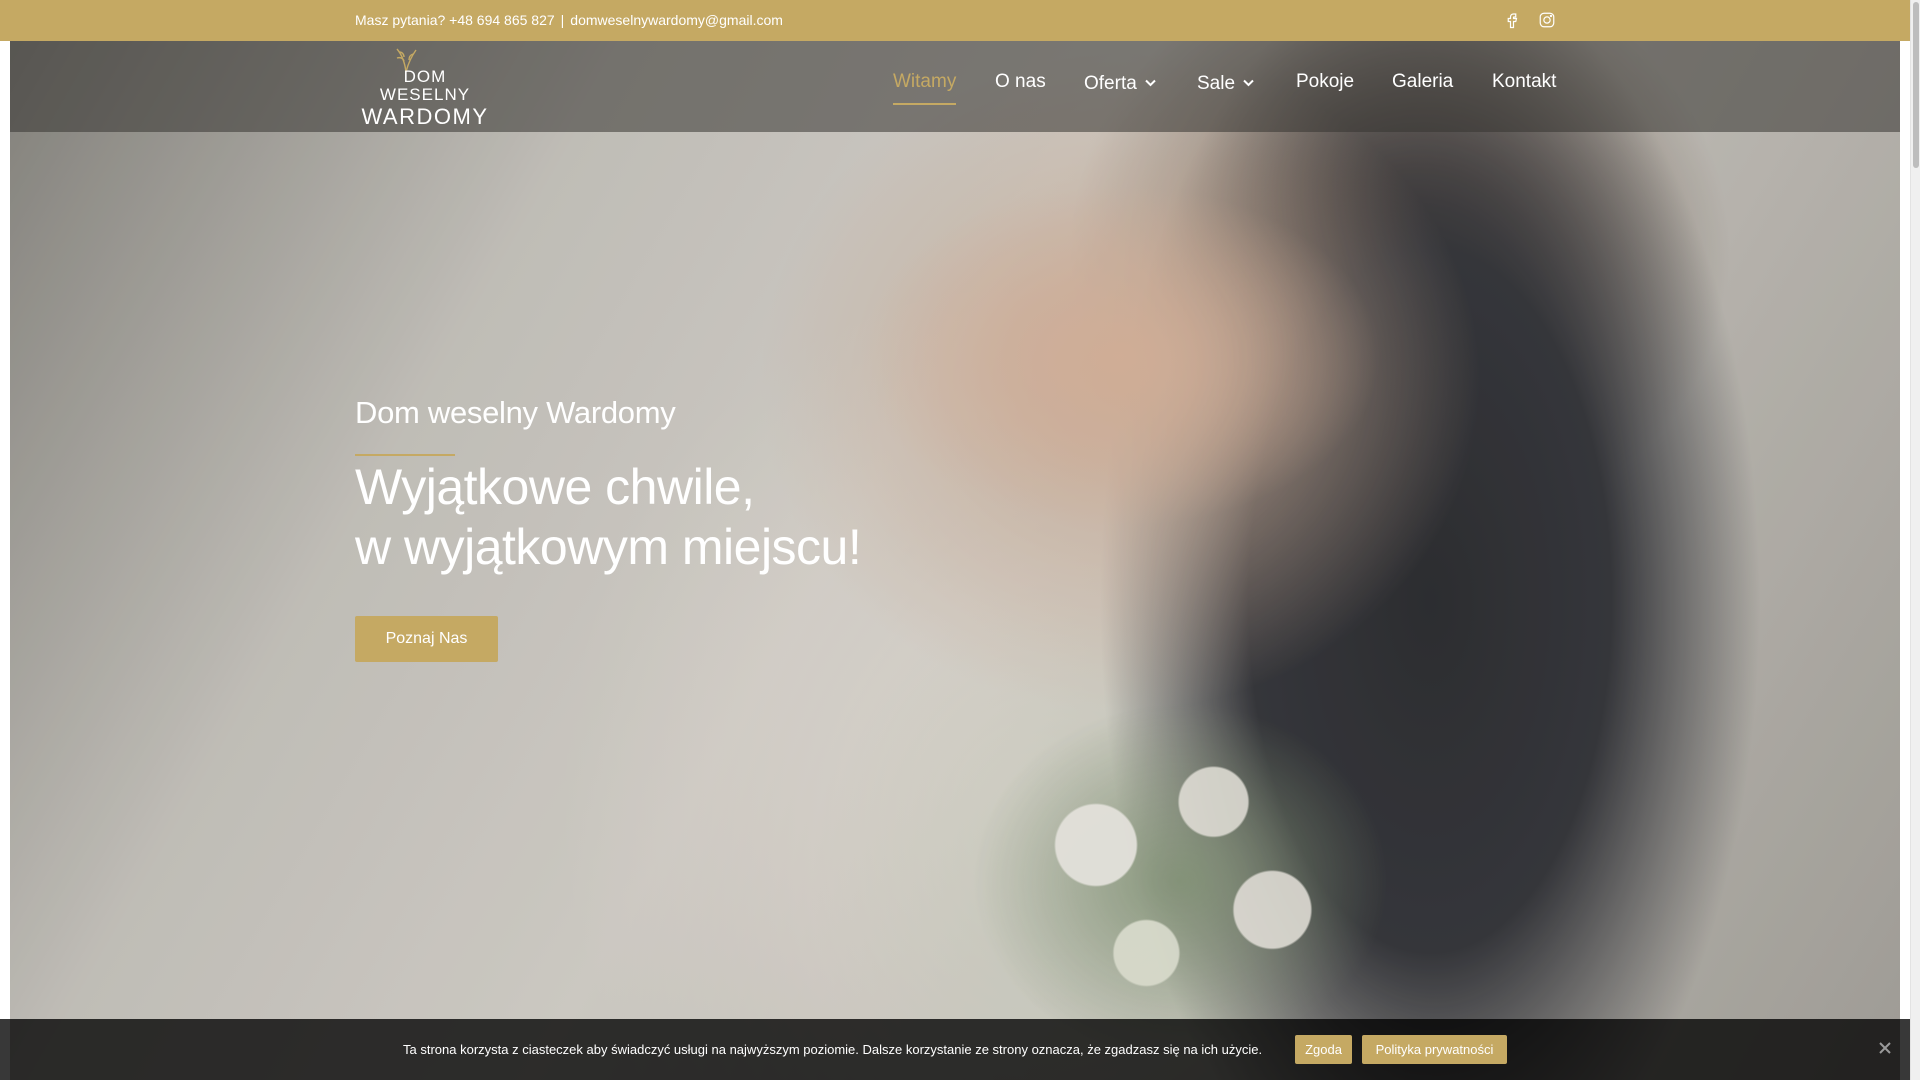  I want to click on nav-item-o-nas: O nas, so click(1020, 82).